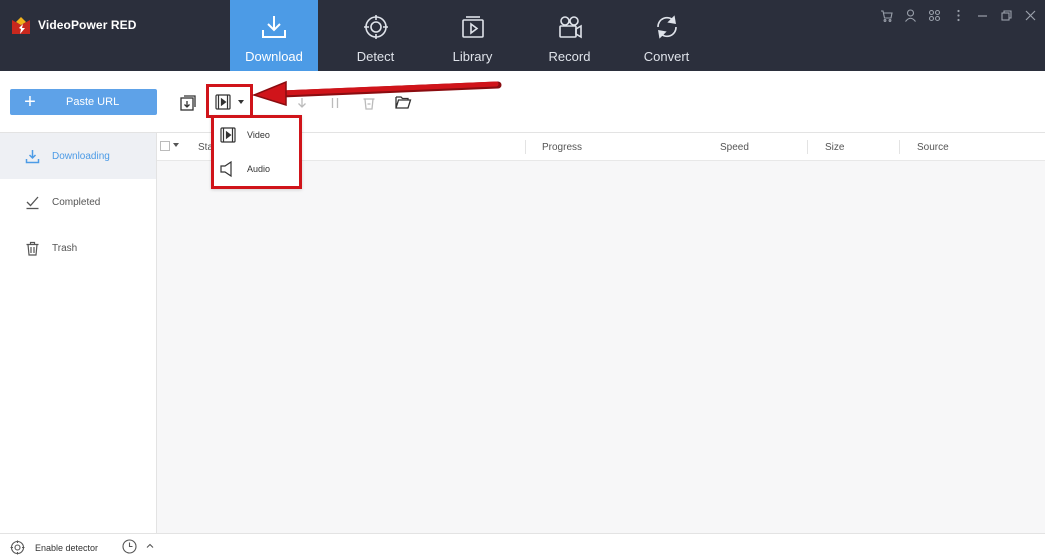 The width and height of the screenshot is (1045, 559). I want to click on menu-item-audio: Audio, so click(256, 169).